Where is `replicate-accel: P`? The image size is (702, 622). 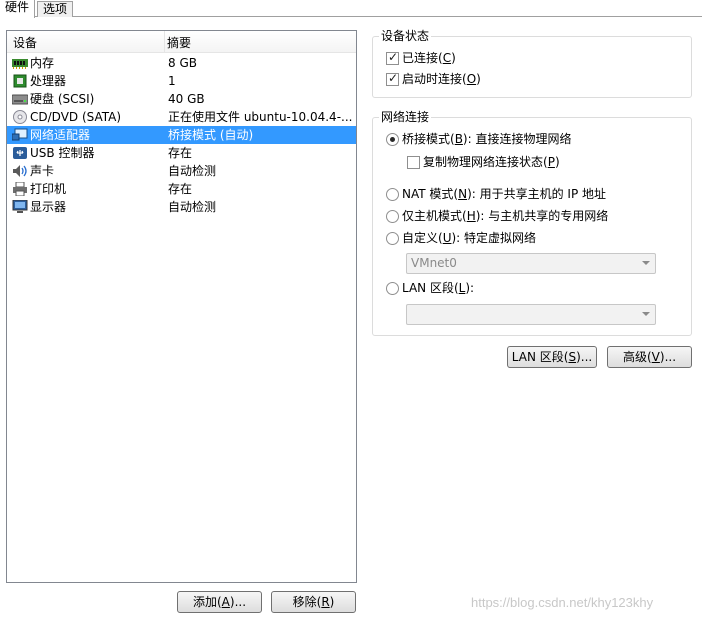
replicate-accel: P is located at coordinates (551, 162).